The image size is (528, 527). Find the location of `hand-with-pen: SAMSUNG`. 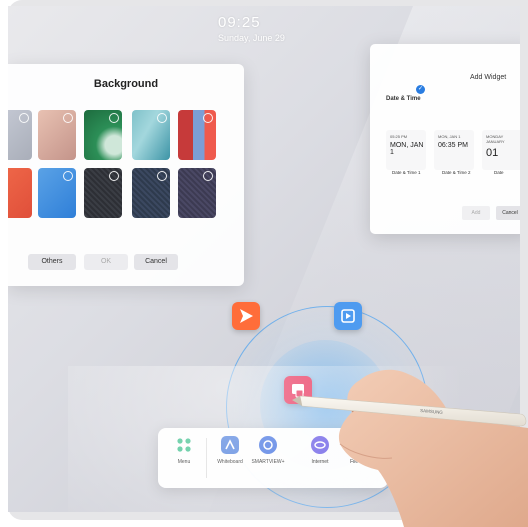

hand-with-pen: SAMSUNG is located at coordinates (410, 448).